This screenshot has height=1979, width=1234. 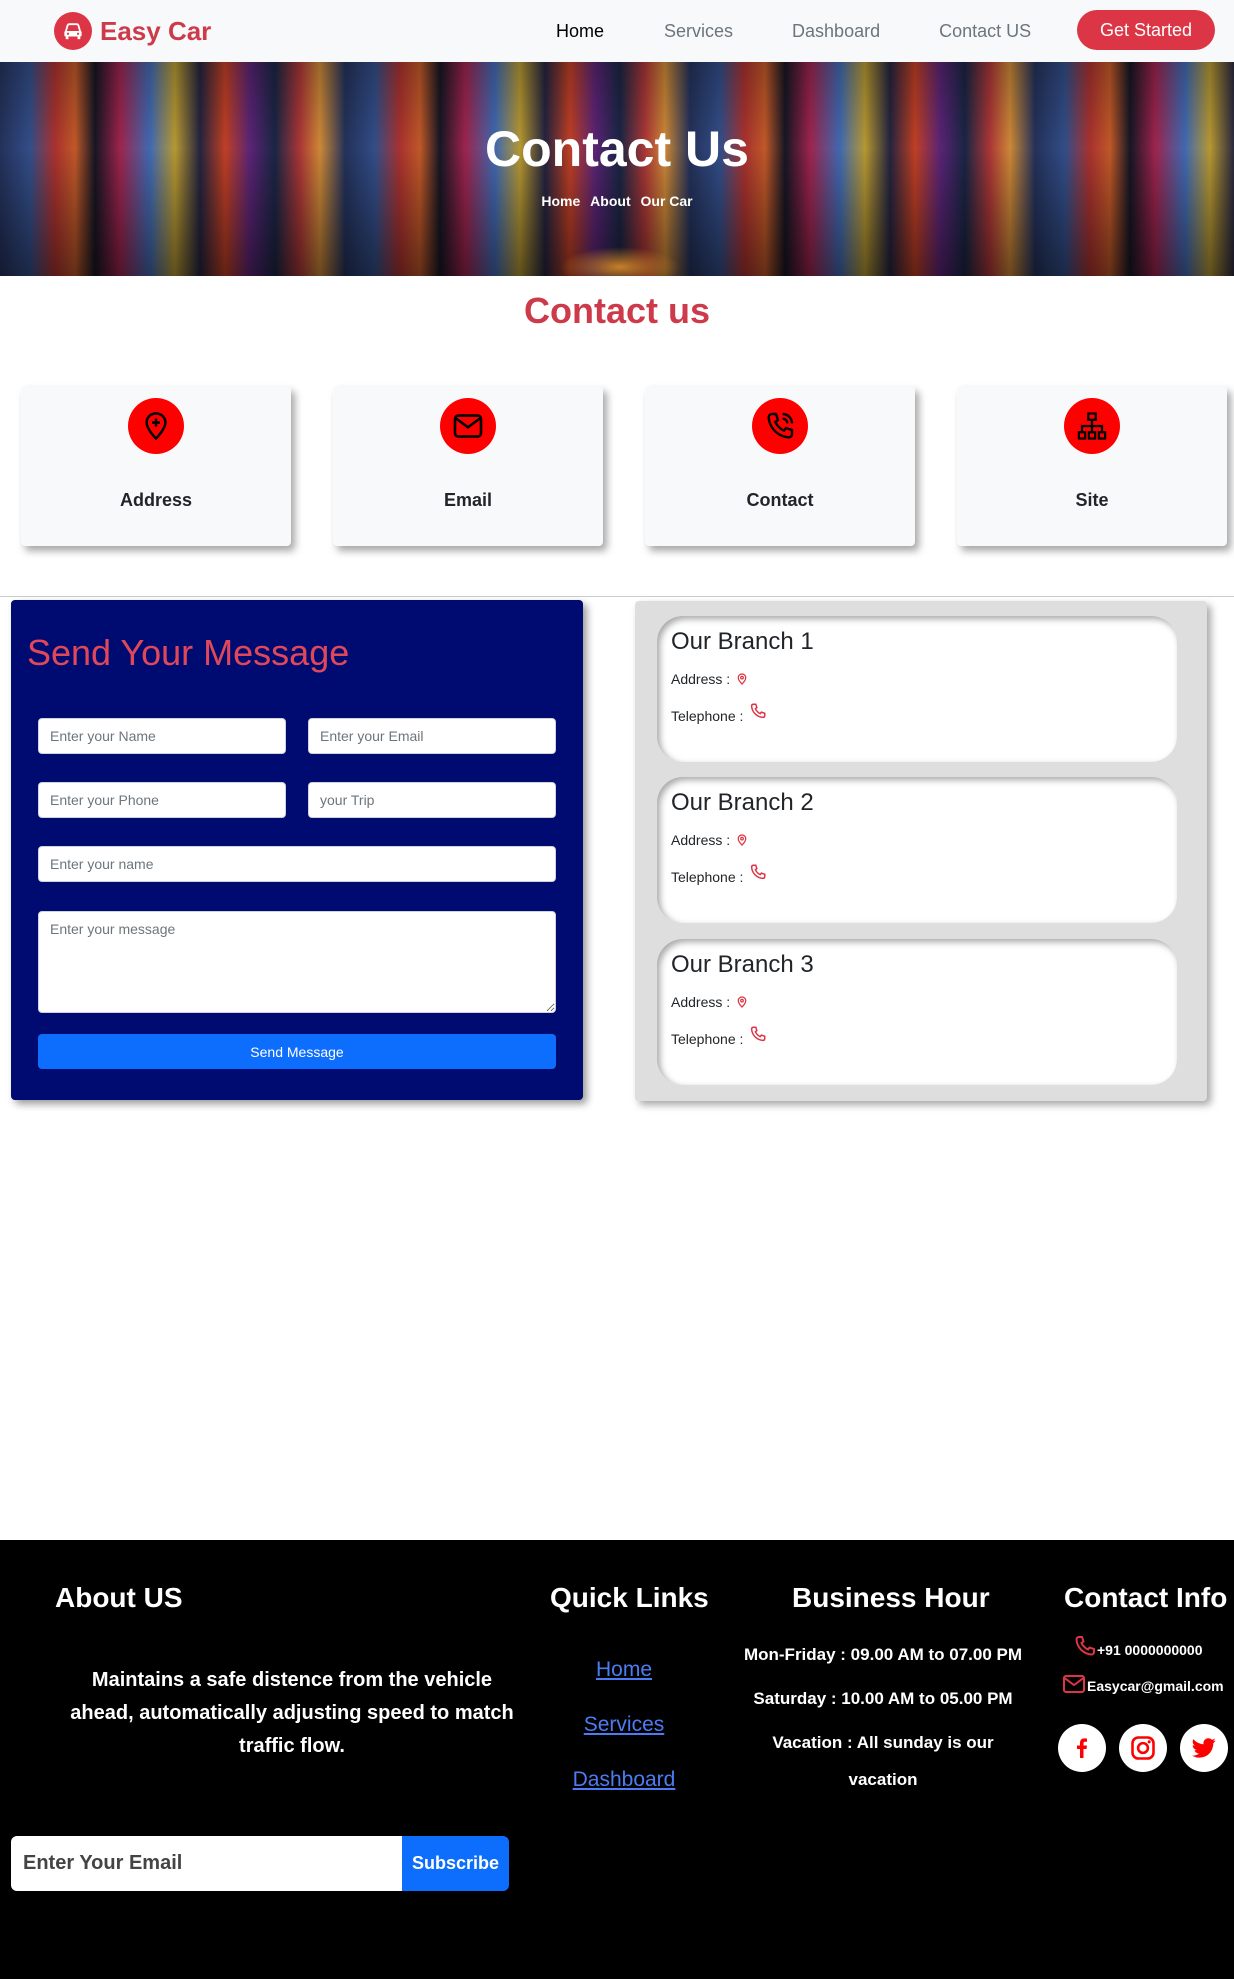 I want to click on branch-title: Our Branch 3, so click(x=742, y=964).